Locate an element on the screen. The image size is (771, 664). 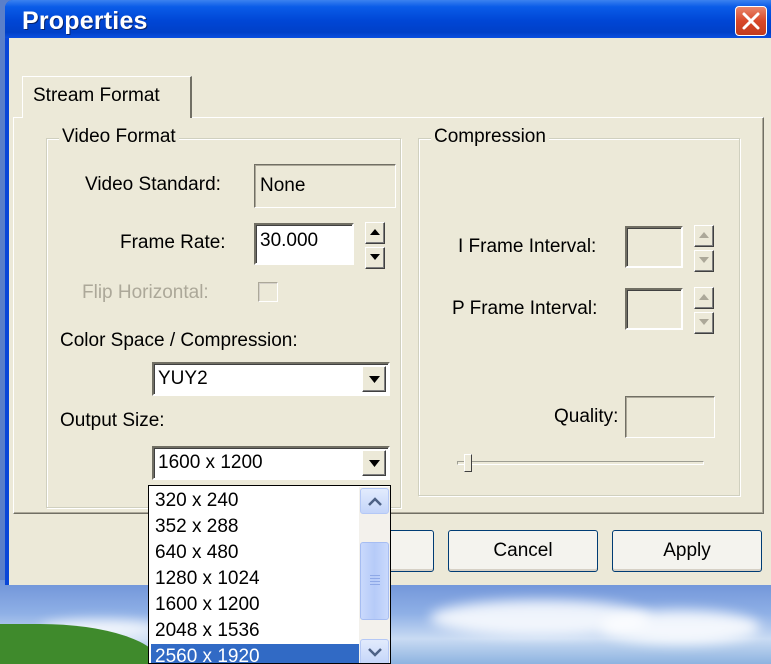
title-bar: Properties is located at coordinates (388, 19).